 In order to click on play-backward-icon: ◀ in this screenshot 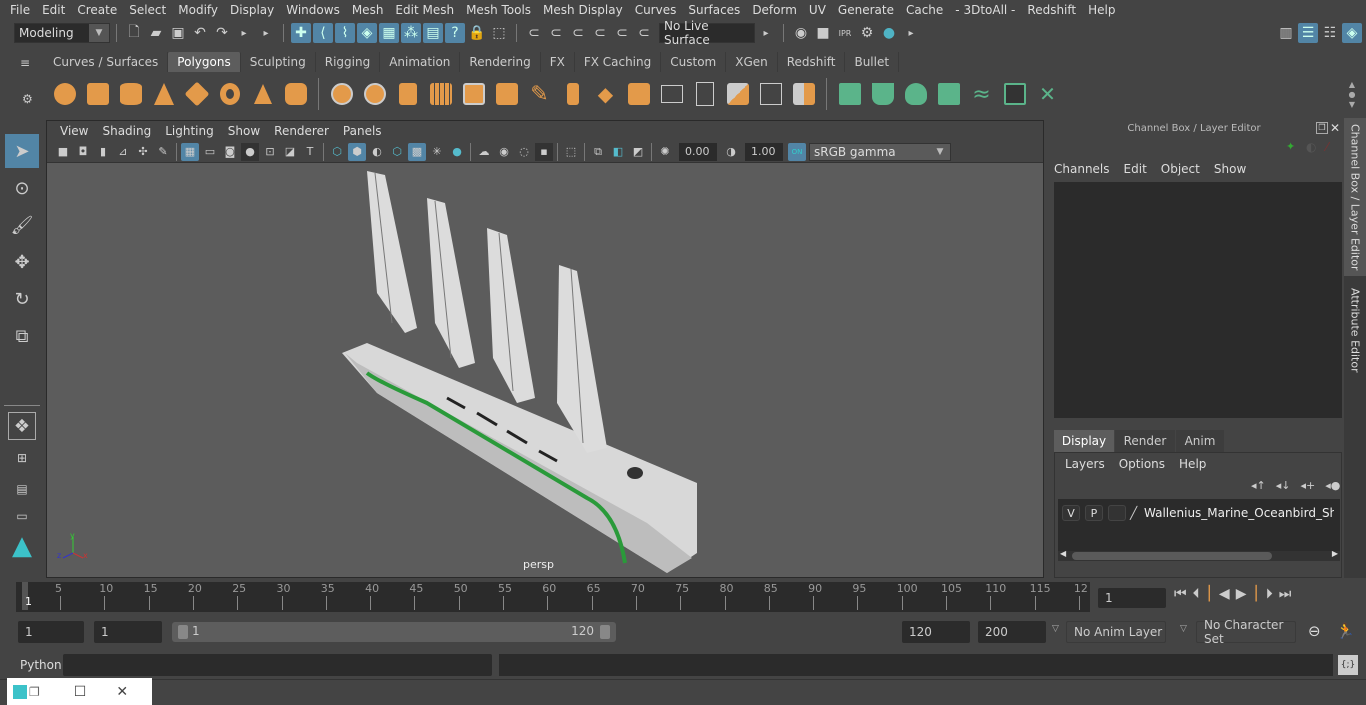, I will do `click(1224, 594)`.